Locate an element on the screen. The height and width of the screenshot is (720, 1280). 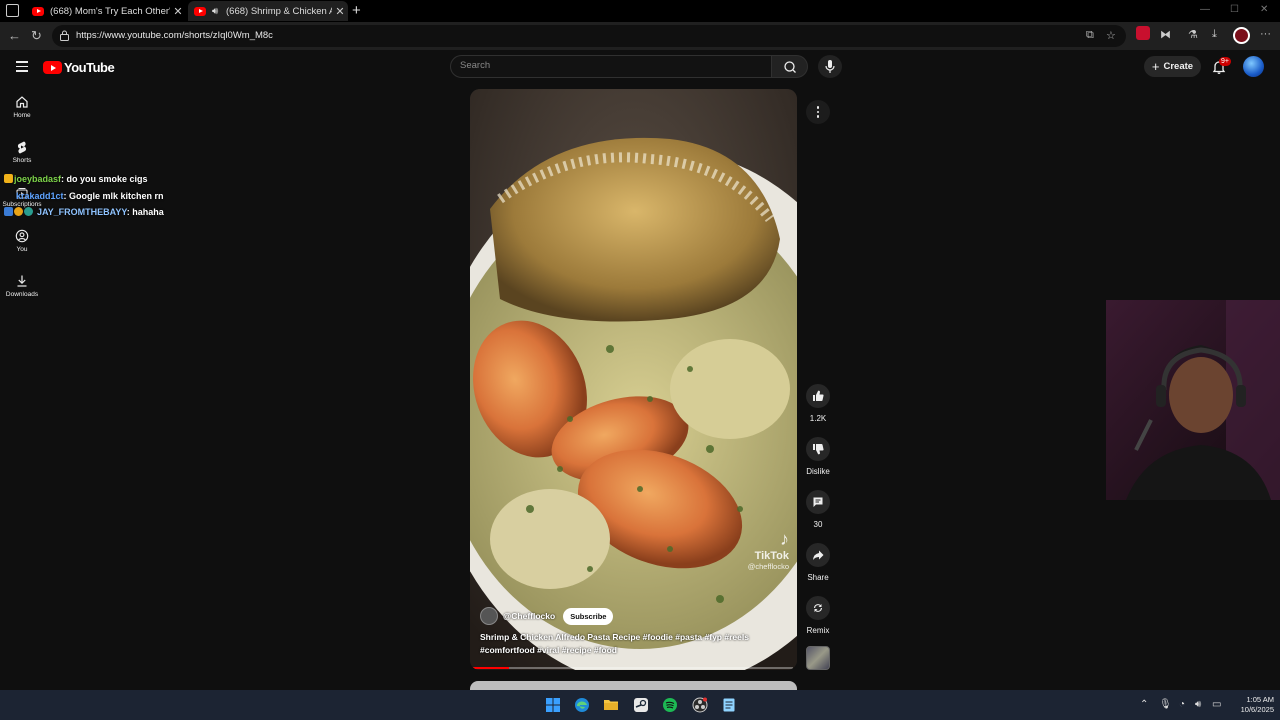
sound-thumbnail is located at coordinates (818, 658).